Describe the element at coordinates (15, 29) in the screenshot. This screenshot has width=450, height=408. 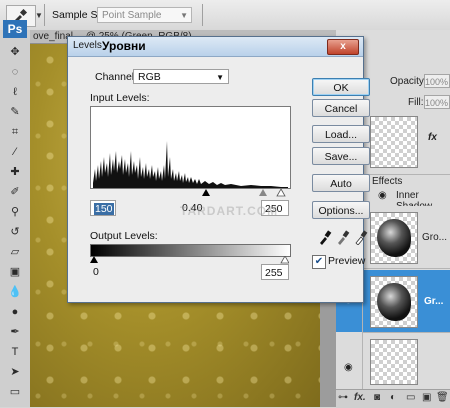
I see `photoshop-logo: Ps` at that location.